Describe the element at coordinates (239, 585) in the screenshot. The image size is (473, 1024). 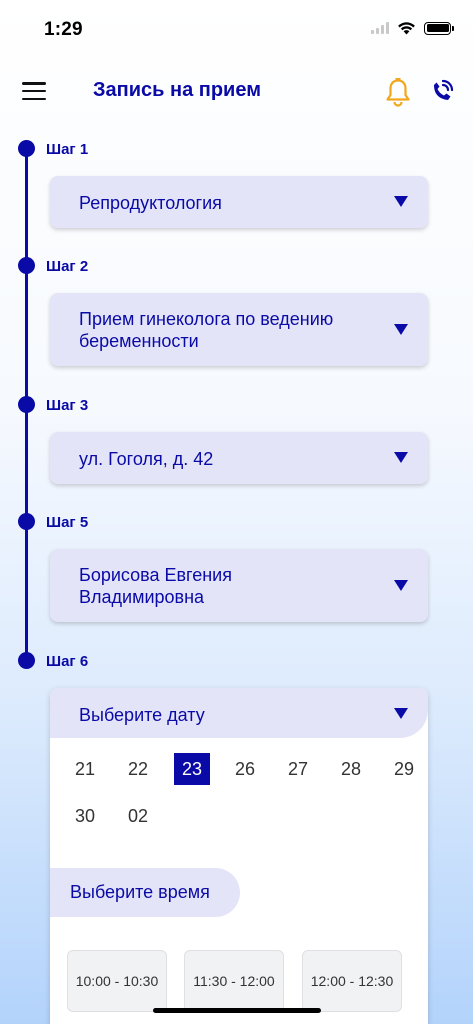
I see `doctor-select: Борисова Евгения Владимировна` at that location.